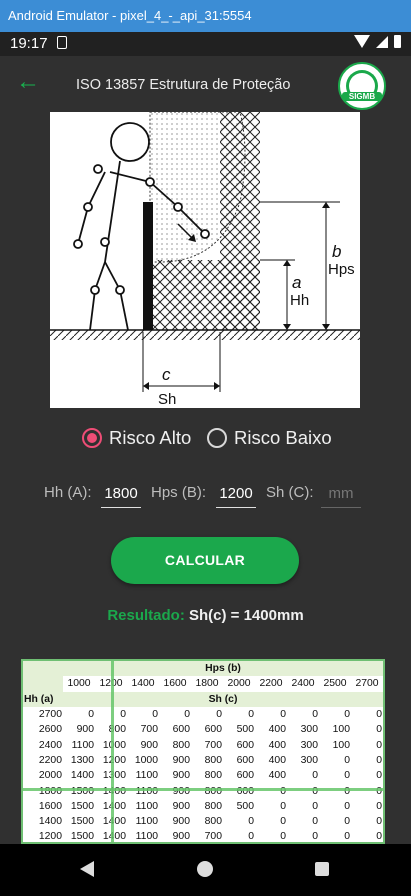 The width and height of the screenshot is (411, 896). Describe the element at coordinates (203, 744) in the screenshot. I see `table-row: 2400 1100 1000 900 800 700 600 400 300 100 0` at that location.